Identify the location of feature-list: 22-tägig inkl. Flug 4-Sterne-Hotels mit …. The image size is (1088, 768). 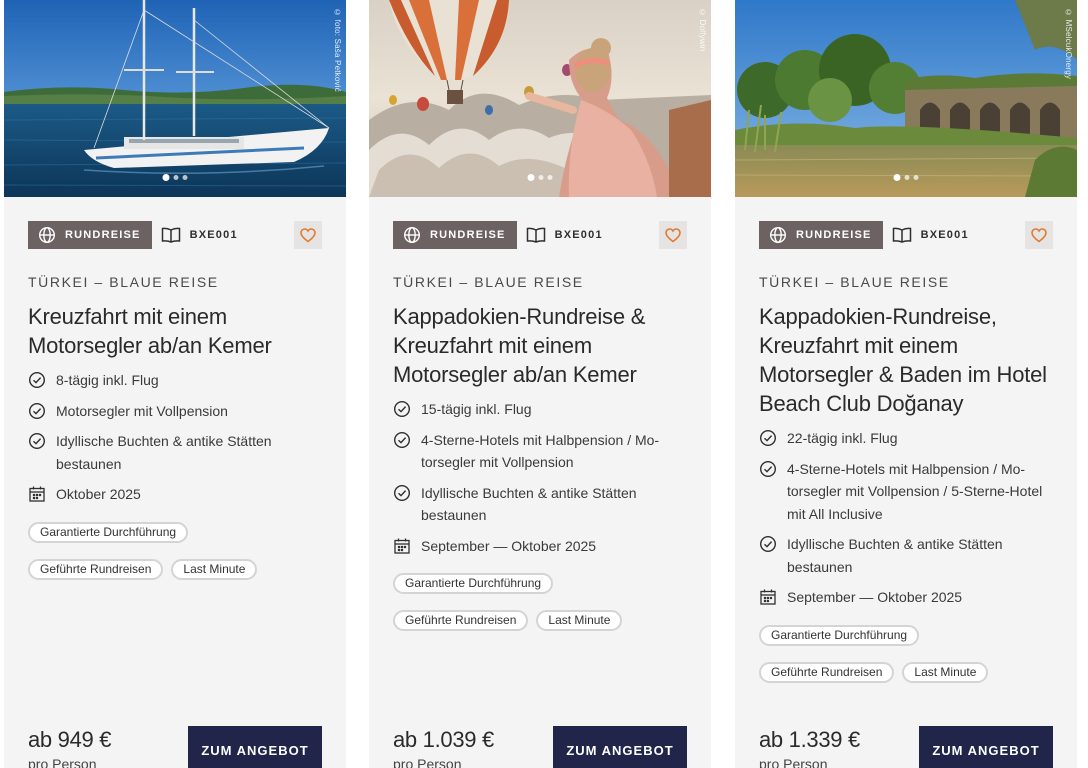
(906, 518).